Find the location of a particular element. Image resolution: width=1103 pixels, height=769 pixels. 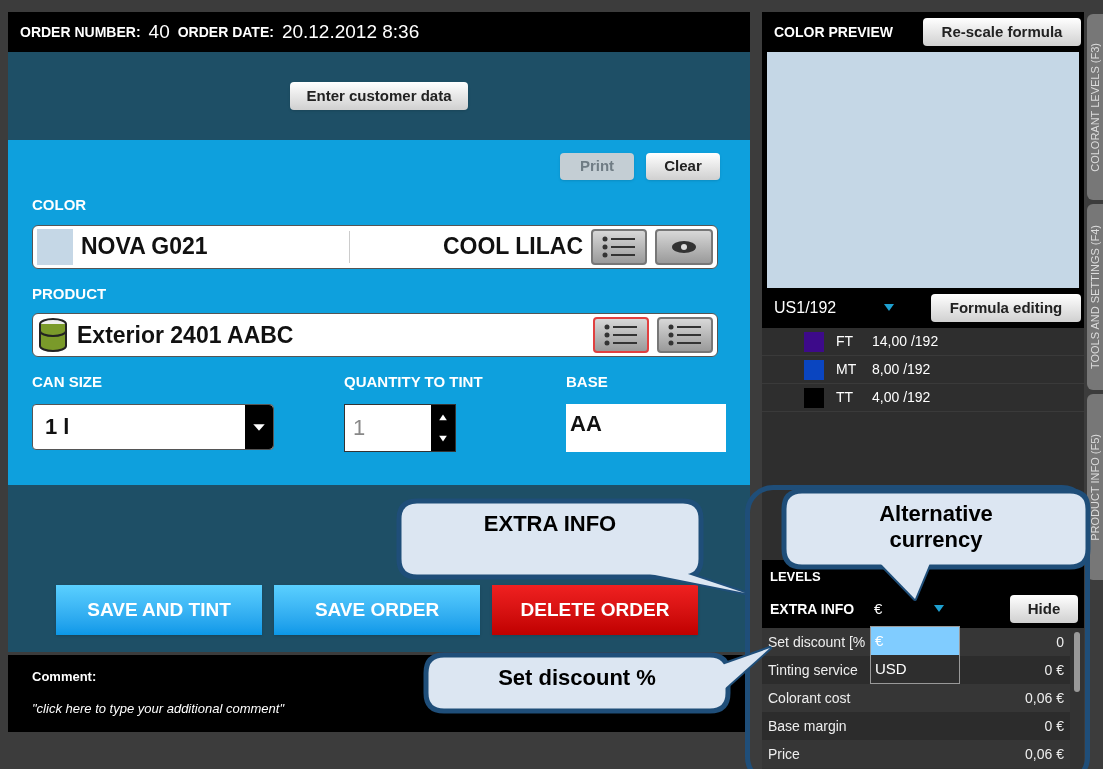

view-button is located at coordinates (684, 246).